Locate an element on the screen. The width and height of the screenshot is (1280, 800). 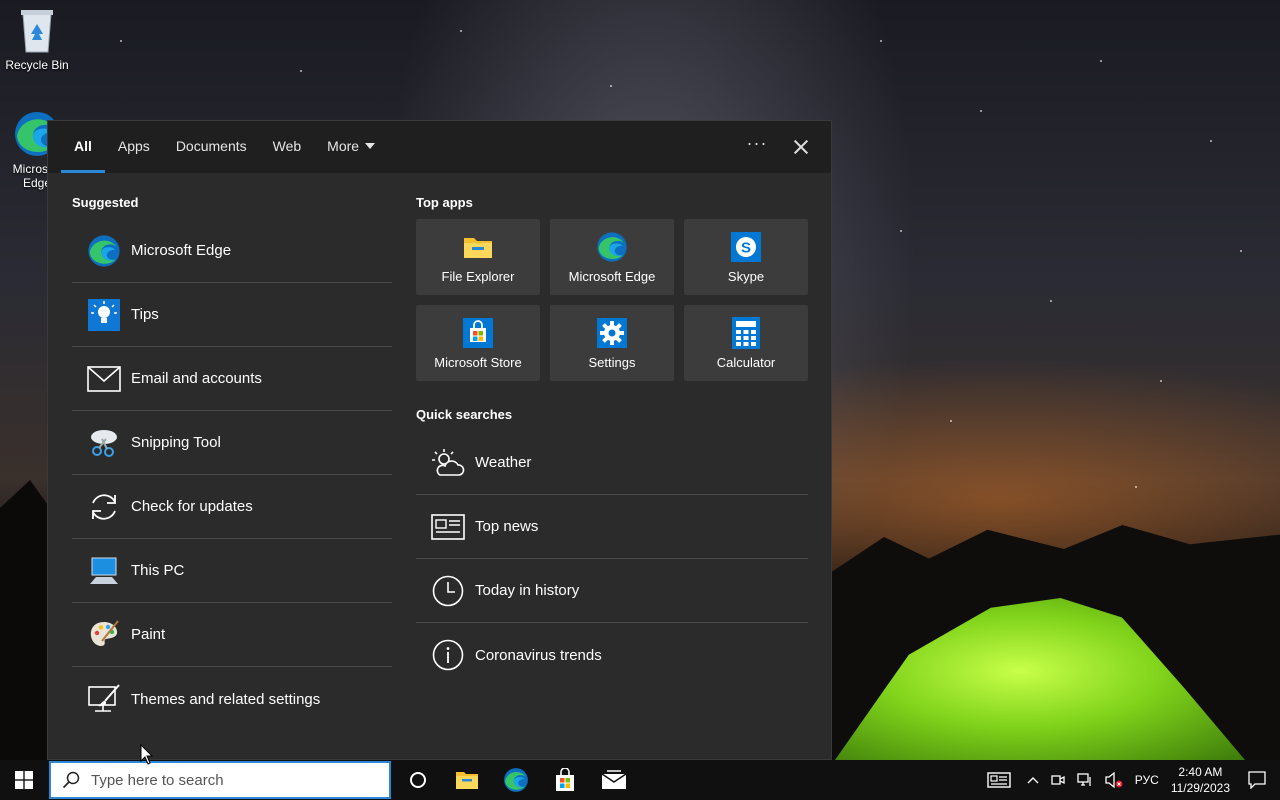
suggested-item-check-for-updates: Check for updates is located at coordinates (232, 507).